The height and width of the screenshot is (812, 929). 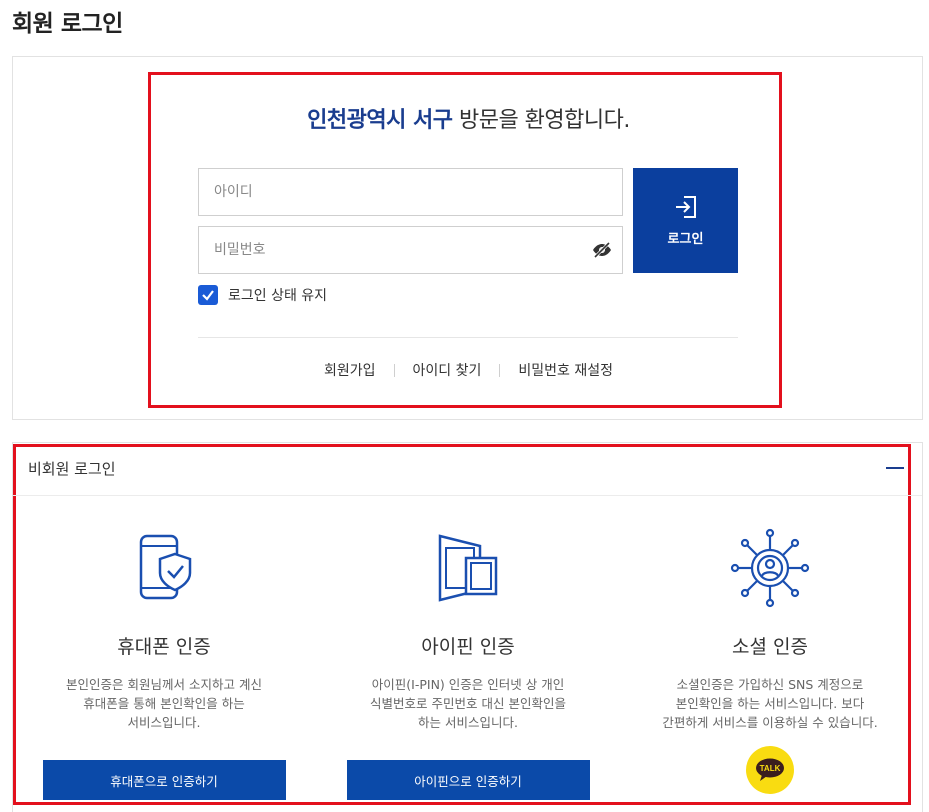 I want to click on guest-login-title: 비회원 로그인, so click(x=72, y=469).